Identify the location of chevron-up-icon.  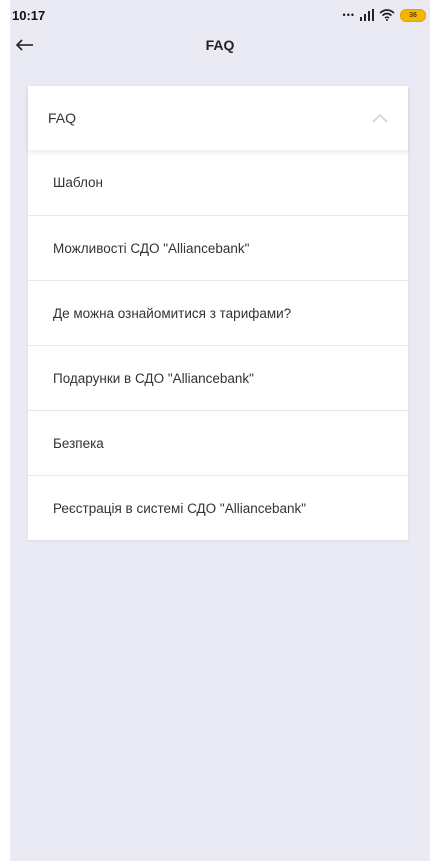
(380, 118).